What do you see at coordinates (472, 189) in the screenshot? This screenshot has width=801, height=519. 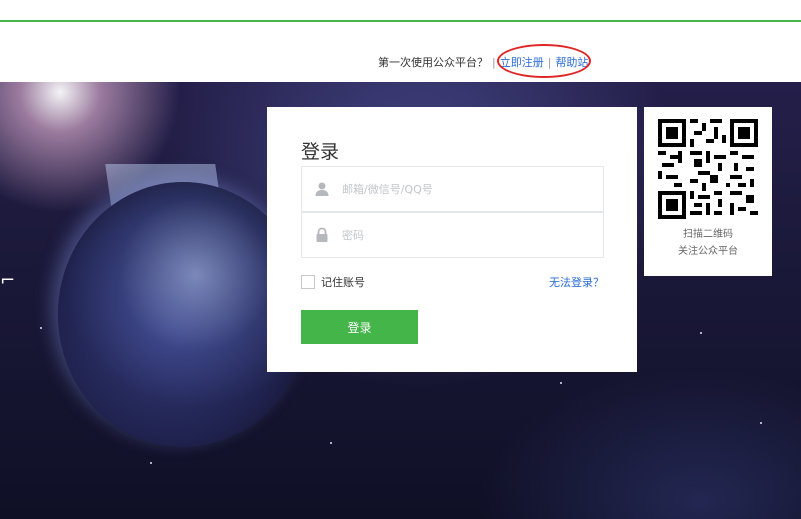 I see `username-input` at bounding box center [472, 189].